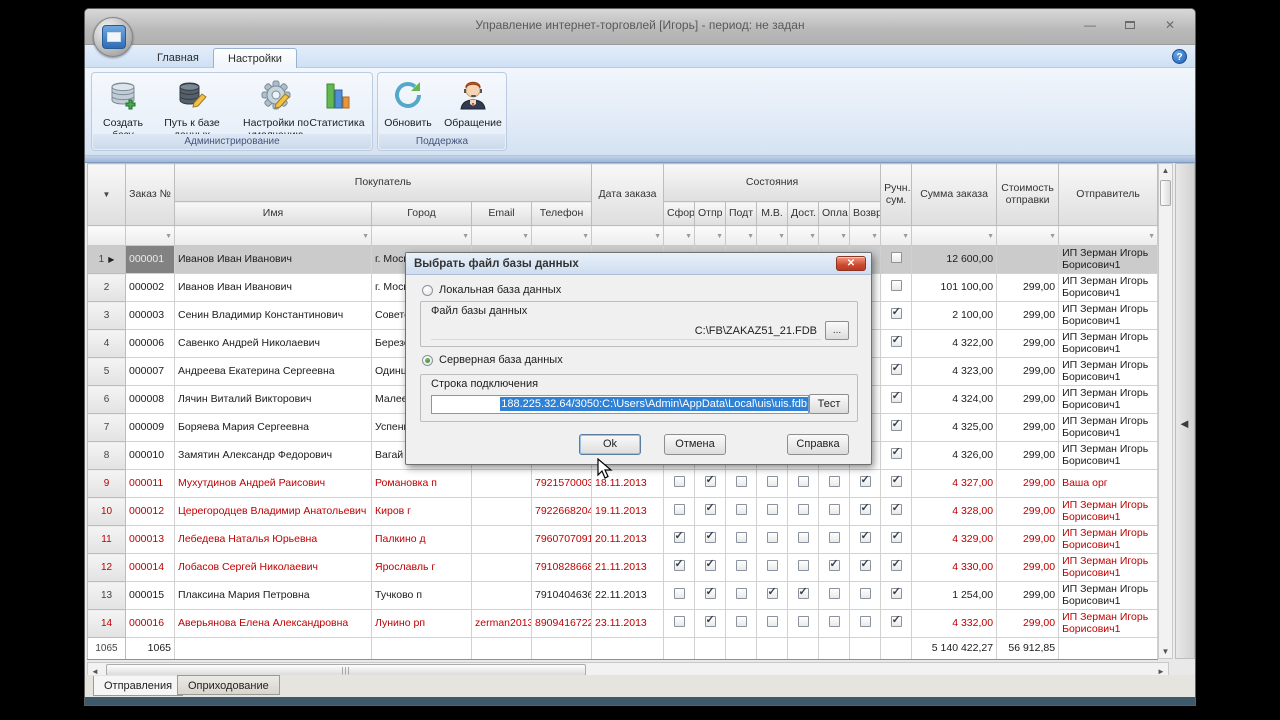  I want to click on row-number-cell: 3, so click(106, 315).